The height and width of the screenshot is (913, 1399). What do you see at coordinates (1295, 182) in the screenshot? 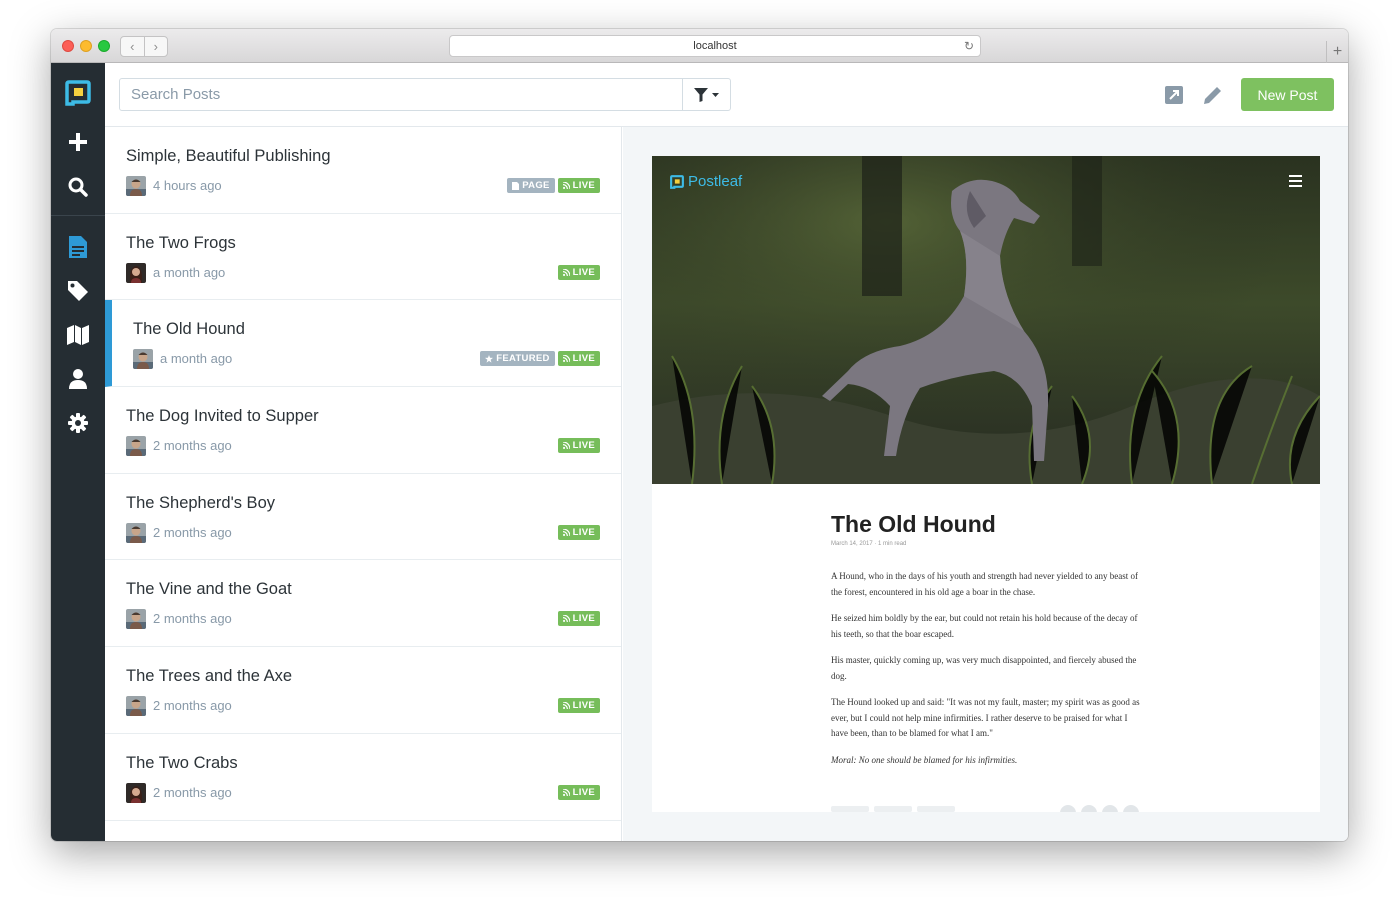
I see `menu-icon` at bounding box center [1295, 182].